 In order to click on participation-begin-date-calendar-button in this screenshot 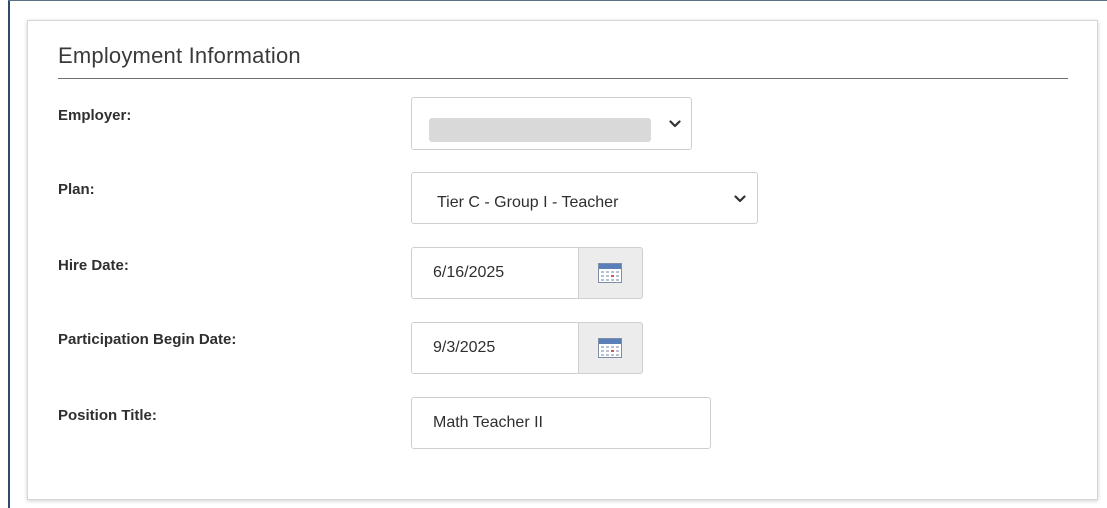, I will do `click(611, 348)`.